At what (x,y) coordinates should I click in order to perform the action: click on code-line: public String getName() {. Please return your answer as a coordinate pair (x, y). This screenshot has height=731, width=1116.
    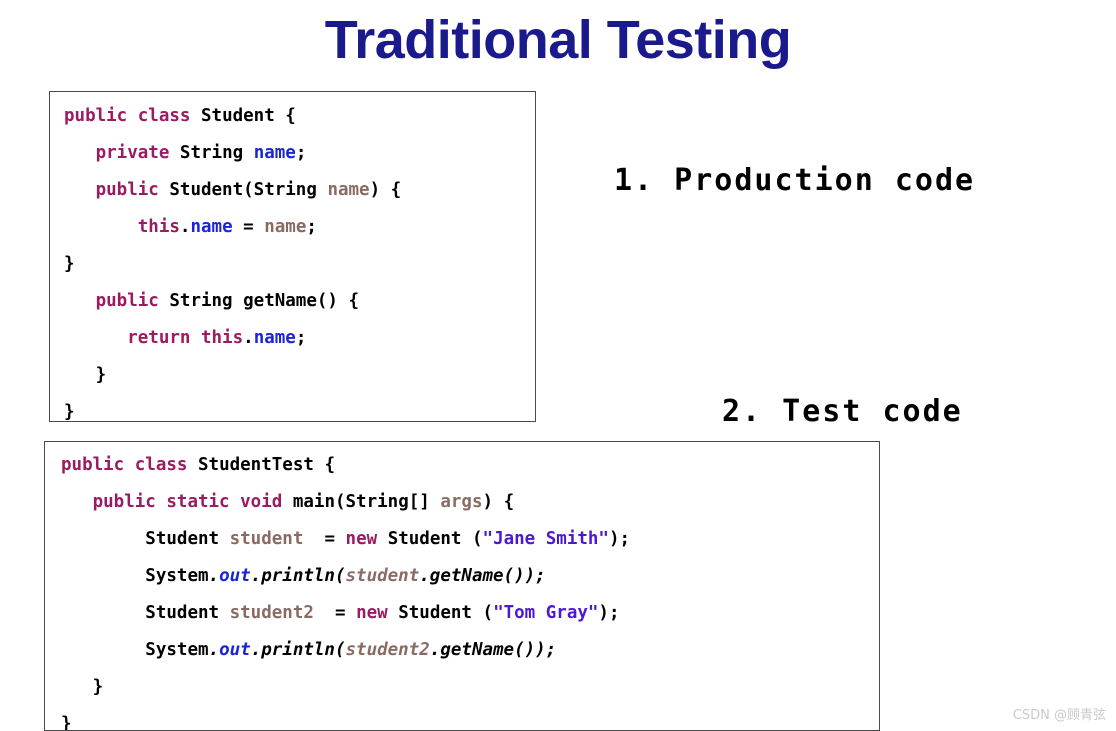
    Looking at the image, I should click on (299, 301).